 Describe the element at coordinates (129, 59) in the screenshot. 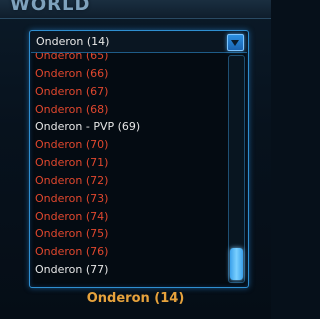

I see `world-list-item: Onderon (65)` at that location.